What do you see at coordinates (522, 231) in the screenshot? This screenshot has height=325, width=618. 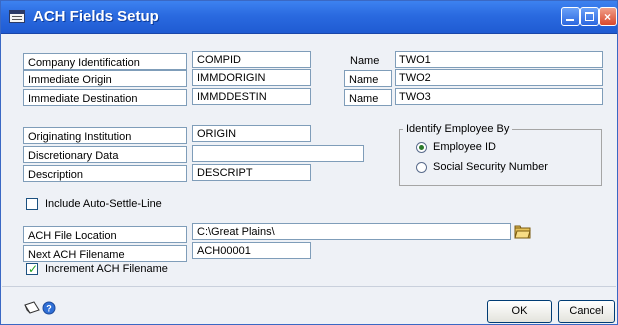 I see `folder-icon` at bounding box center [522, 231].